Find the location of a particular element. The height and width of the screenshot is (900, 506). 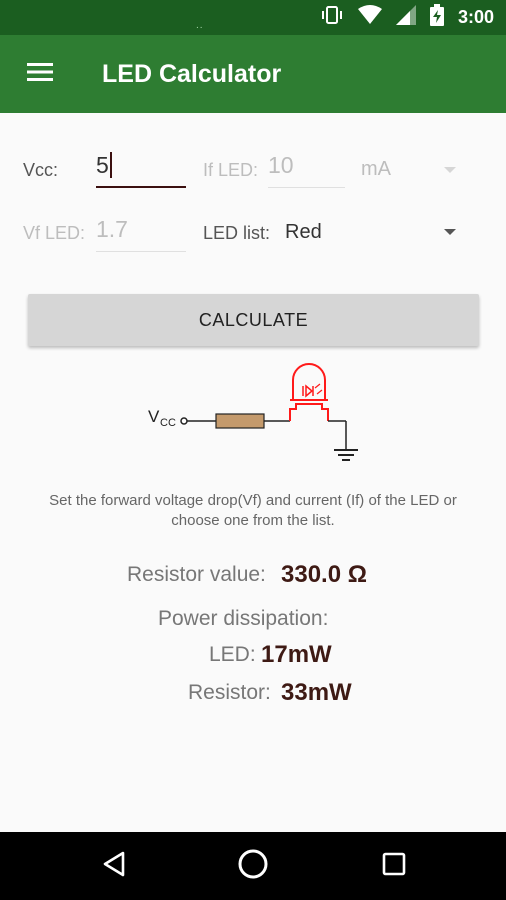

battery-charging-icon is located at coordinates (436, 17).